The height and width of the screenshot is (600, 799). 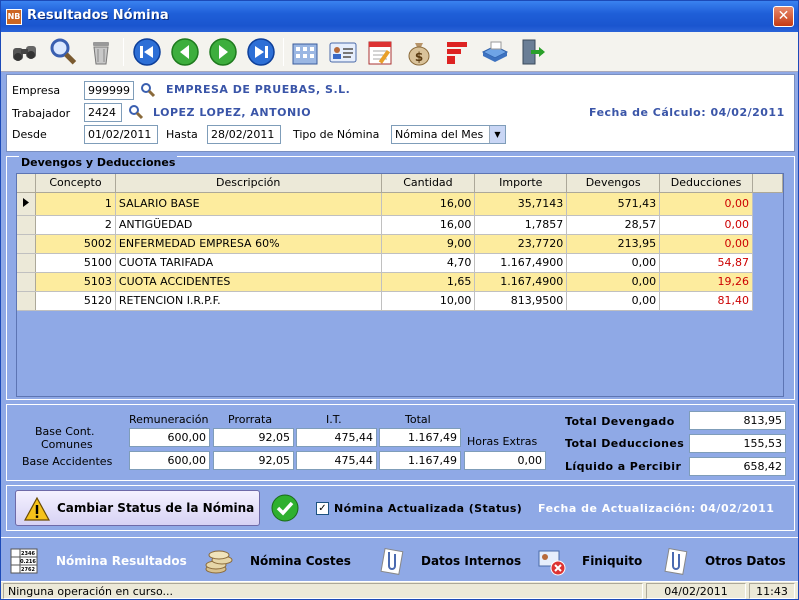 What do you see at coordinates (244, 134) in the screenshot?
I see `hasta-field: 28/02/2011` at bounding box center [244, 134].